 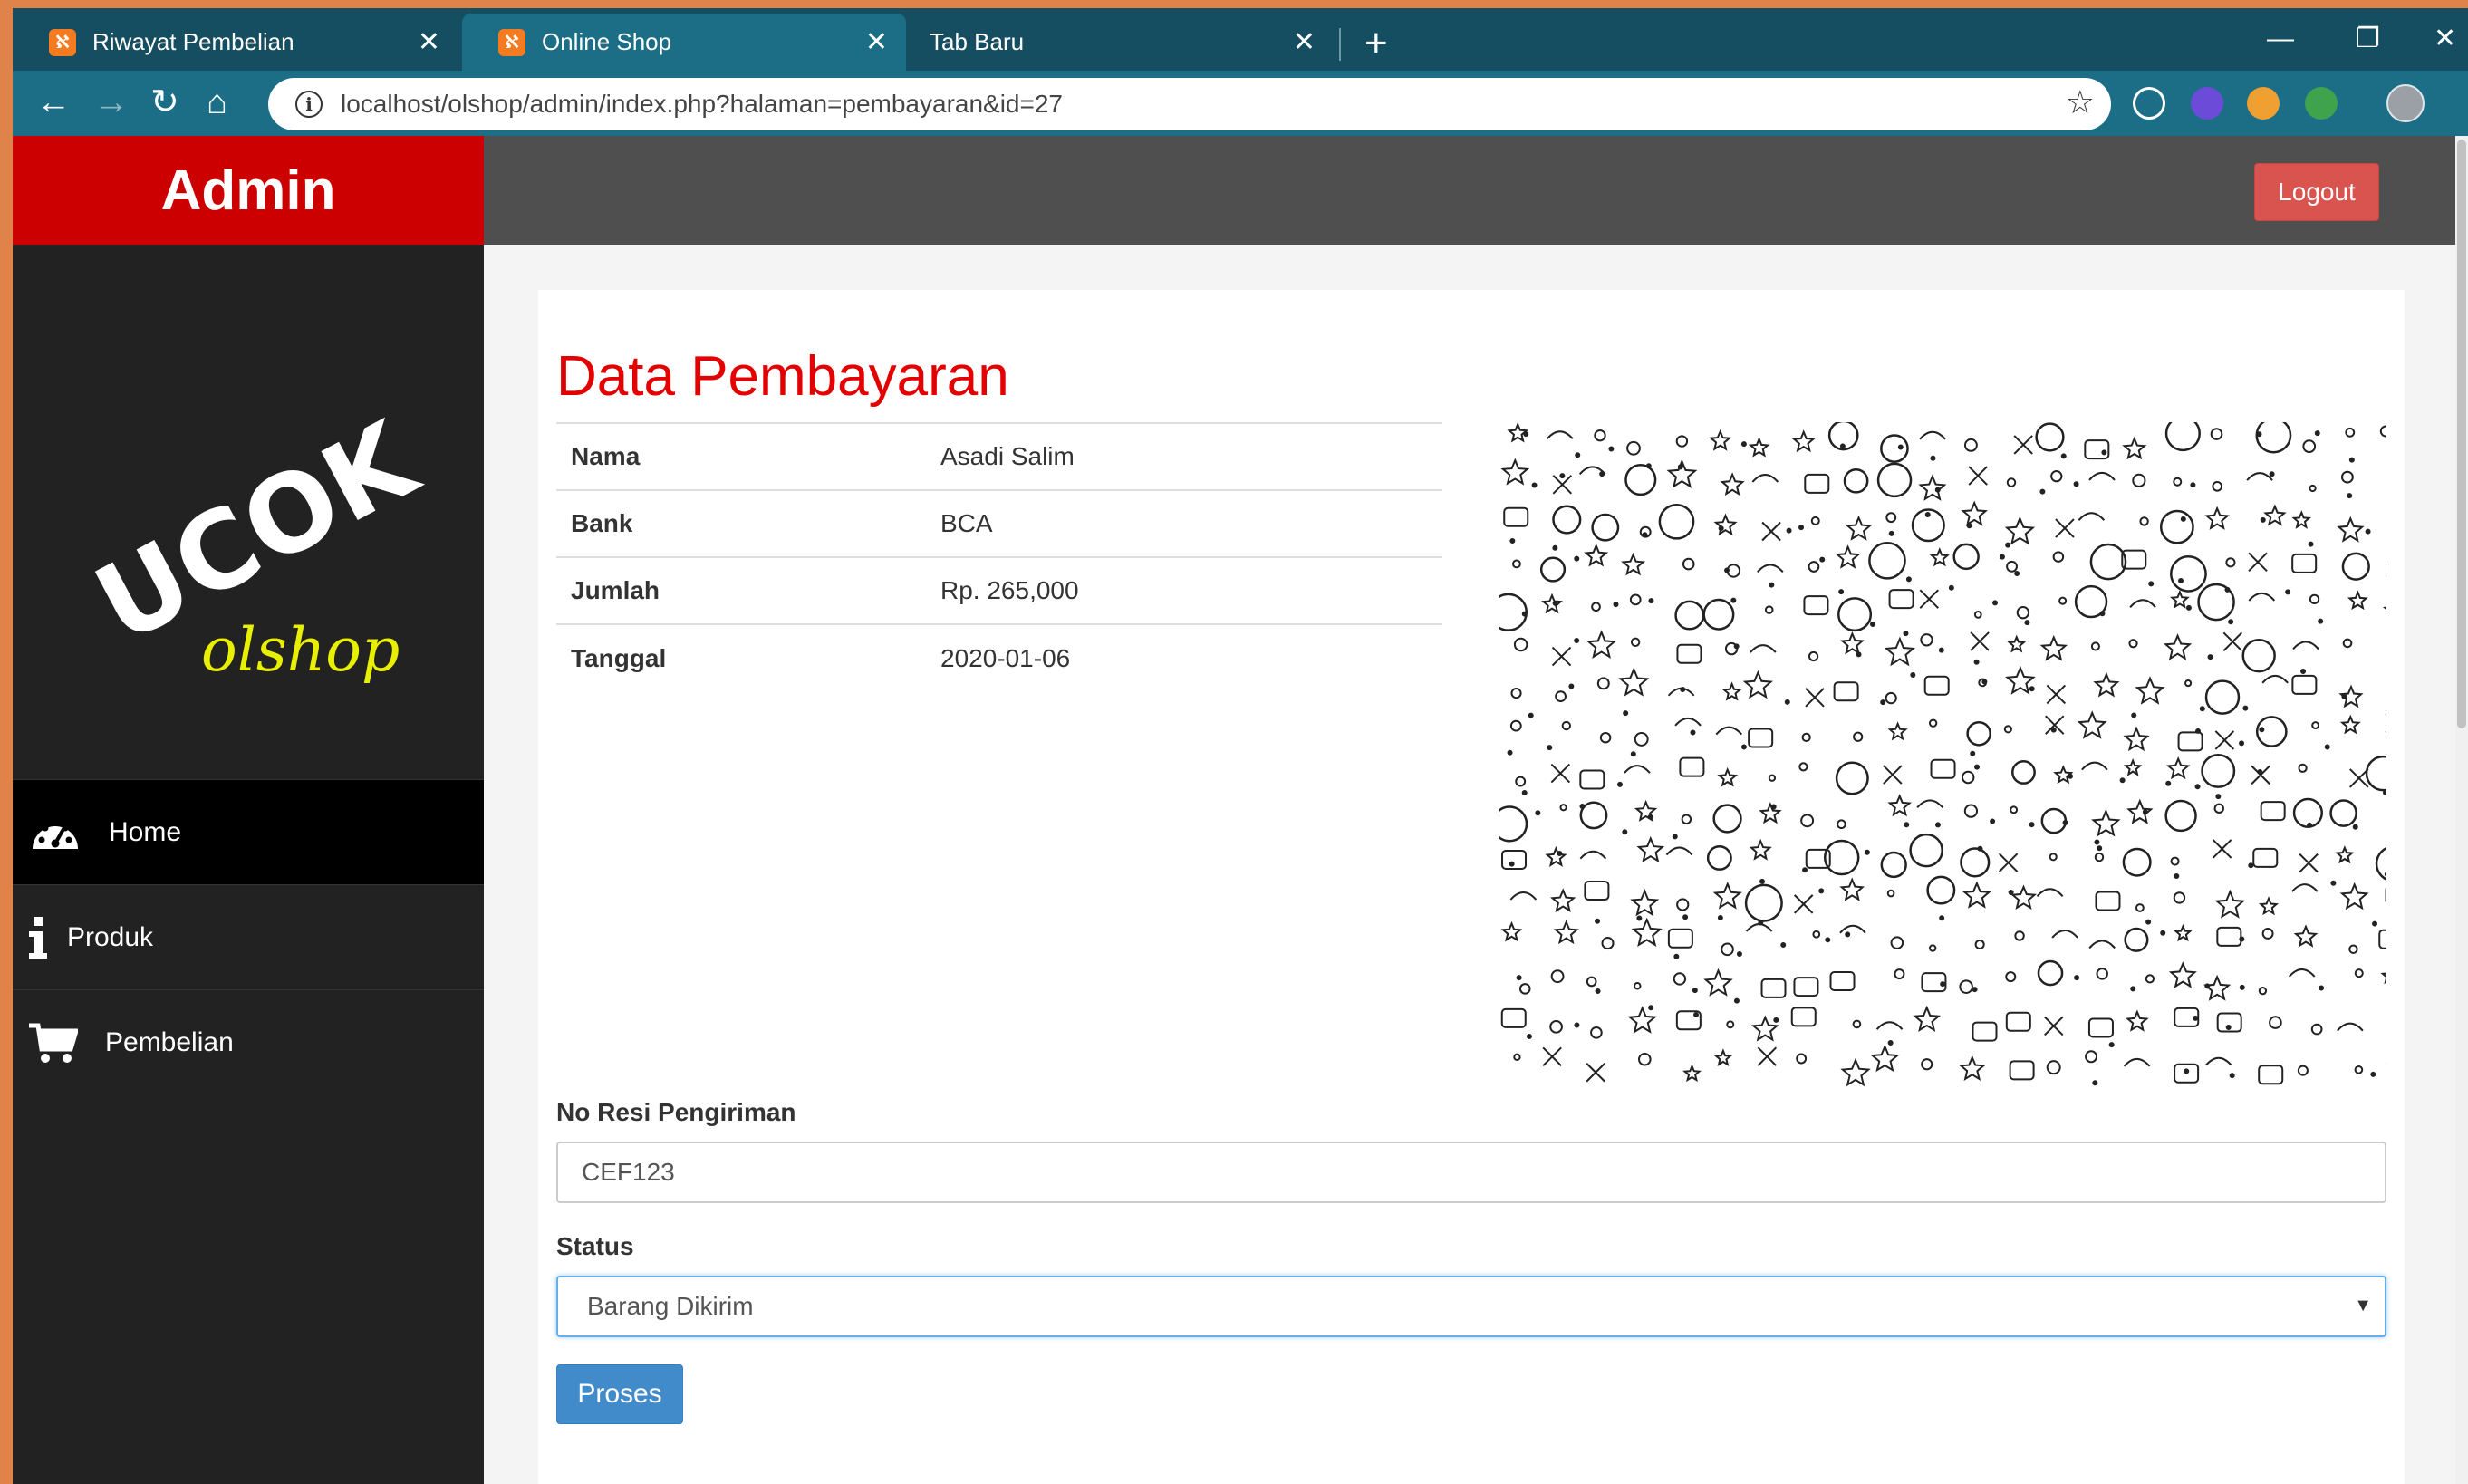 What do you see at coordinates (1184, 523) in the screenshot?
I see `detail-value: BCA` at bounding box center [1184, 523].